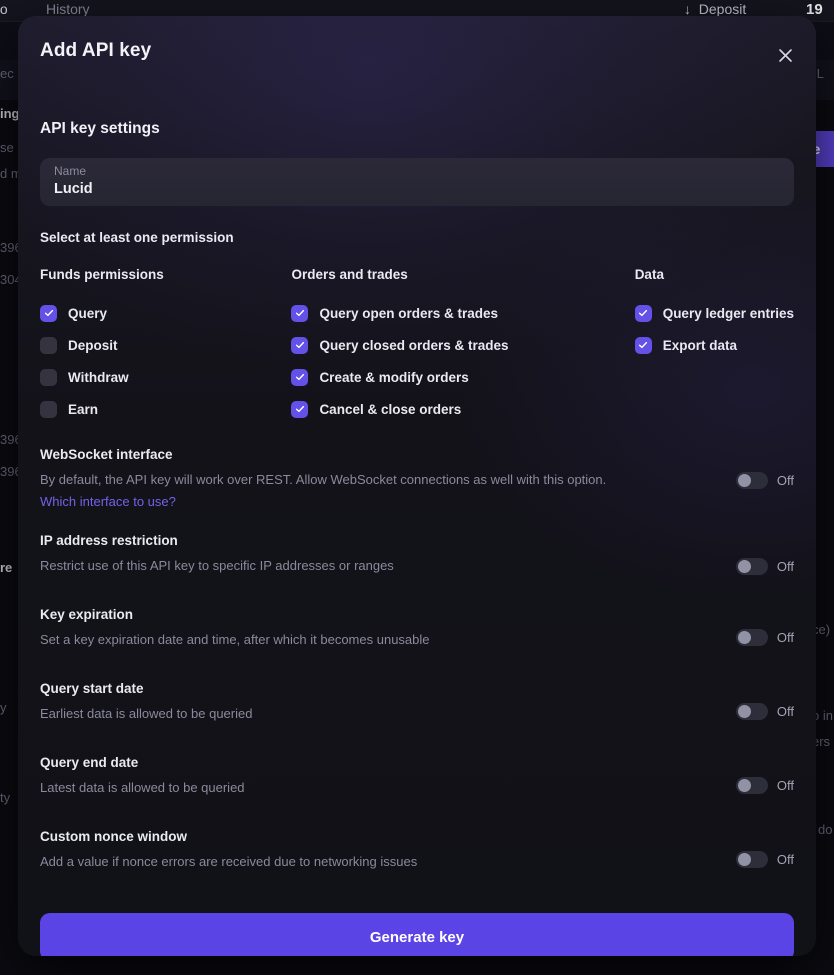 The height and width of the screenshot is (975, 834). Describe the element at coordinates (722, 9) in the screenshot. I see `bg-nav-deposit-label: Deposit` at that location.